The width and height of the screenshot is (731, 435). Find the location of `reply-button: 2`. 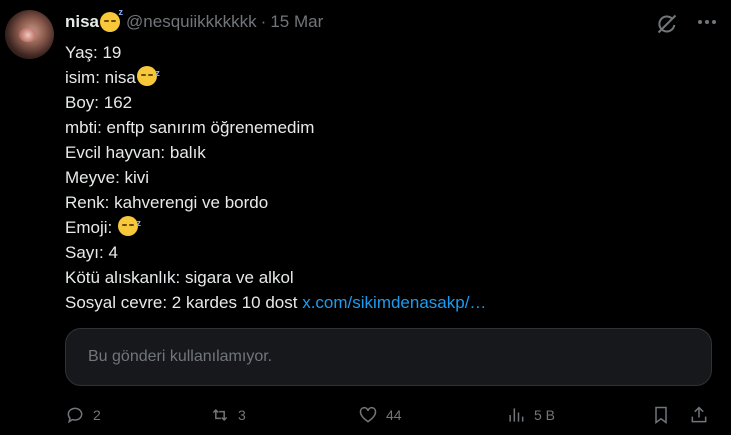

reply-button: 2 is located at coordinates (83, 415).